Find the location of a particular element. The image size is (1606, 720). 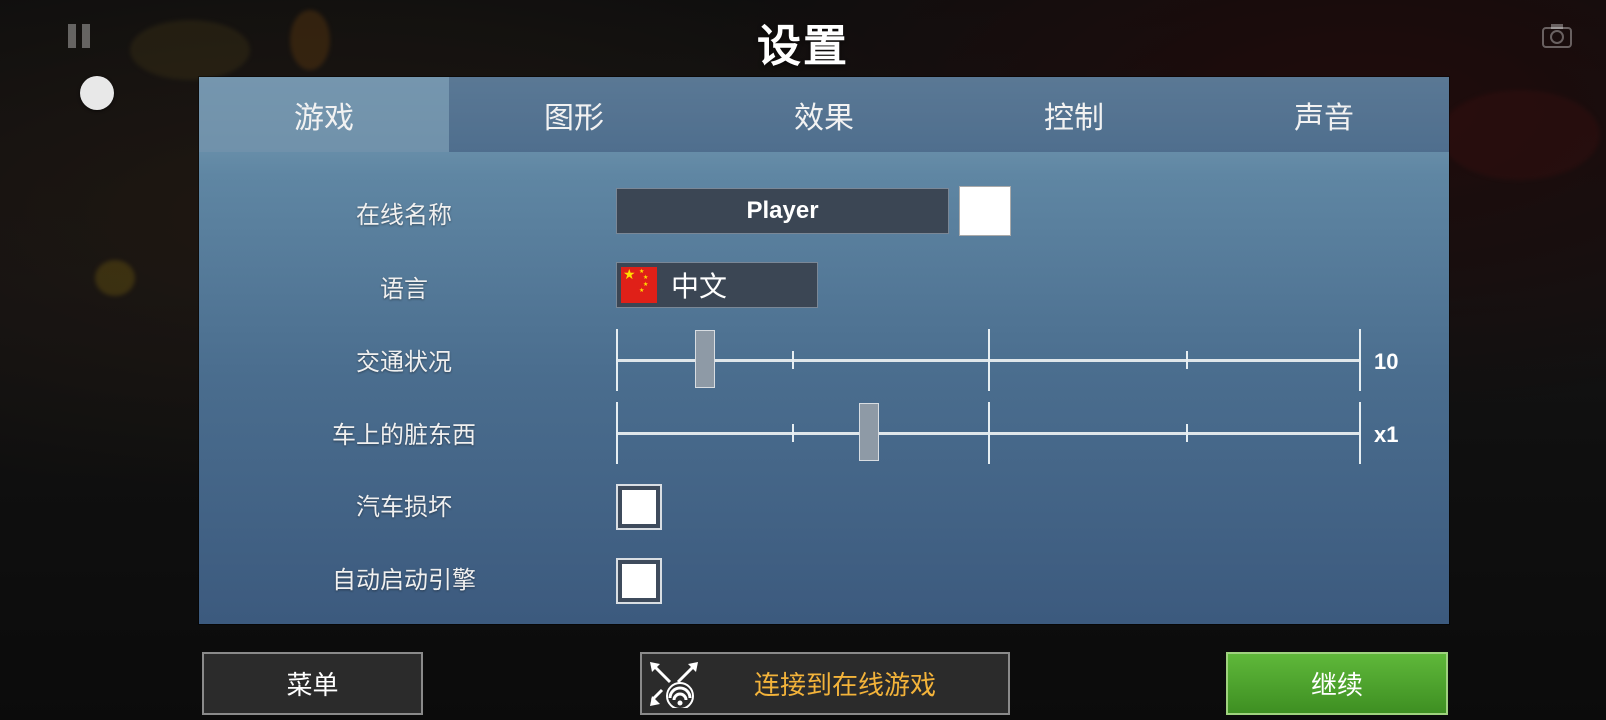

traffic-value: 10 is located at coordinates (1386, 361).